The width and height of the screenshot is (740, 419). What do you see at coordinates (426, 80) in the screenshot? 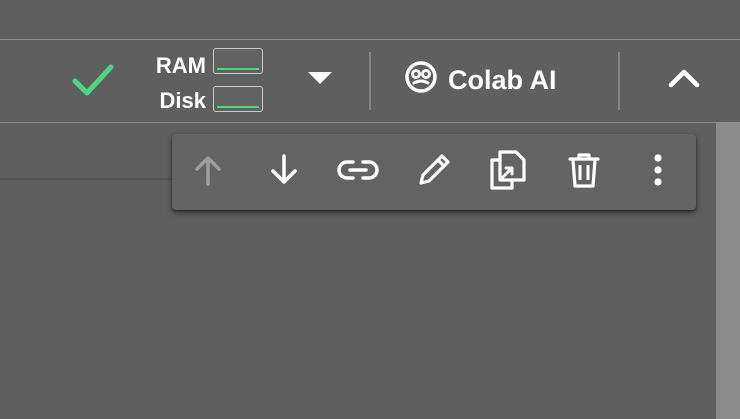
I see `colab-ai-icon` at bounding box center [426, 80].